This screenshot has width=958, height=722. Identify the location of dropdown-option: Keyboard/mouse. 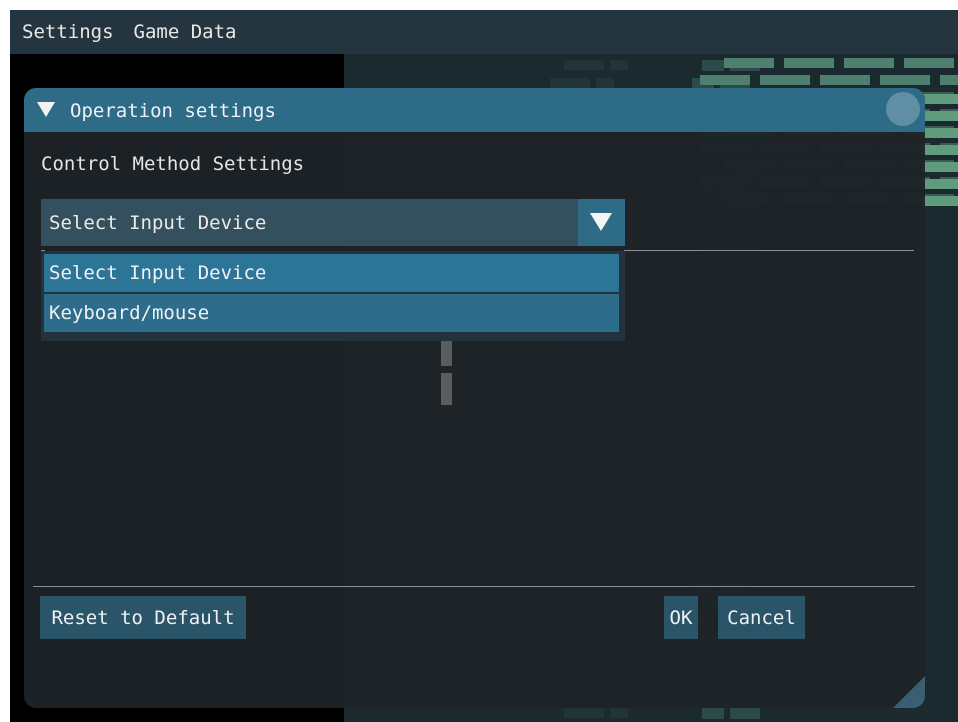
(331, 313).